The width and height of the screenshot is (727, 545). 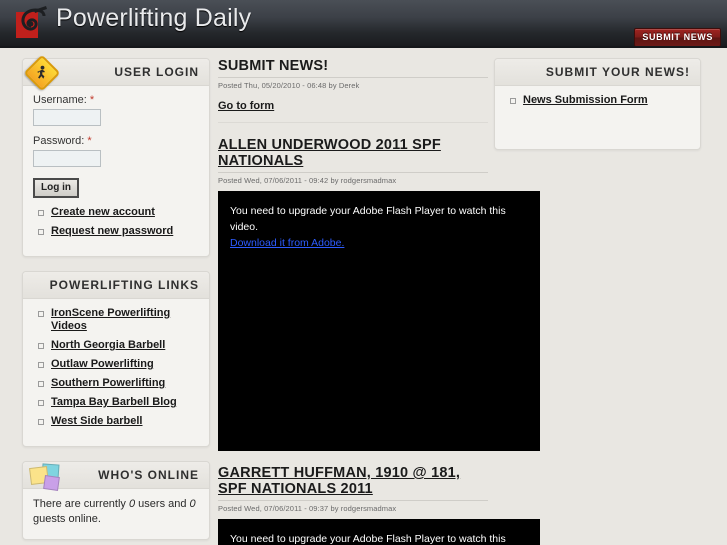 I want to click on link-outlaw-powerlifting: Outlaw Powerlifting, so click(x=102, y=364).